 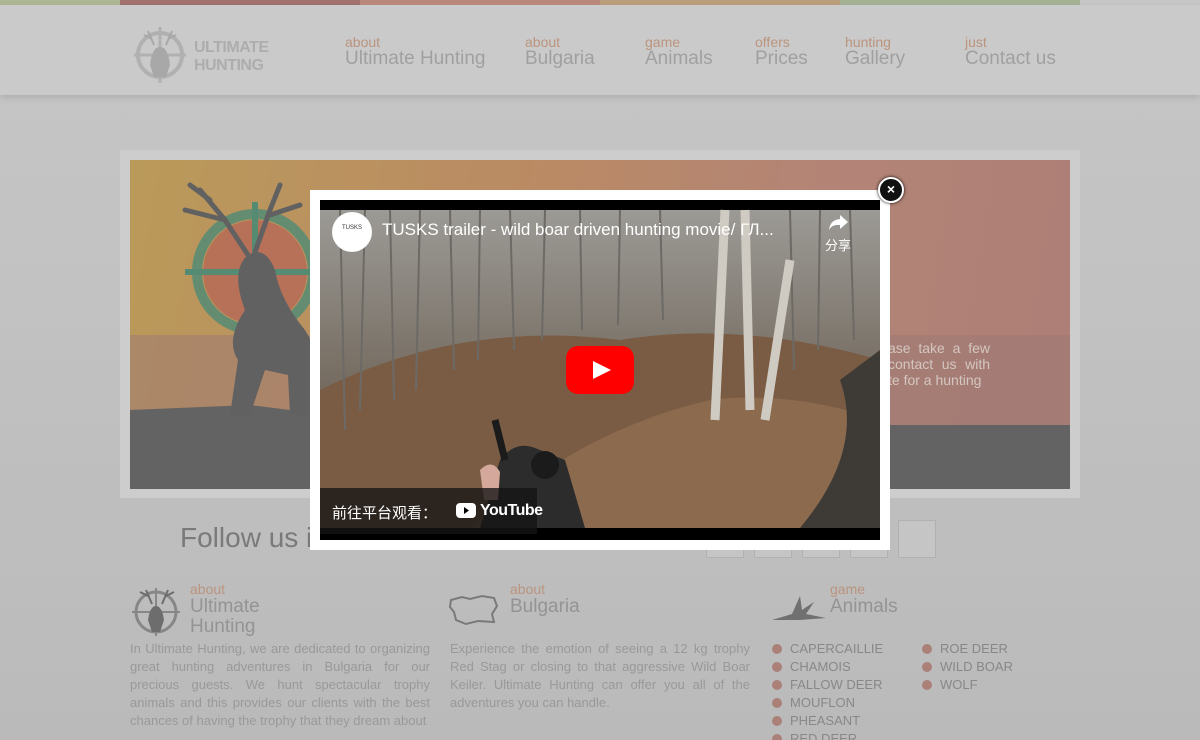 I want to click on close-icon: ×, so click(x=891, y=189).